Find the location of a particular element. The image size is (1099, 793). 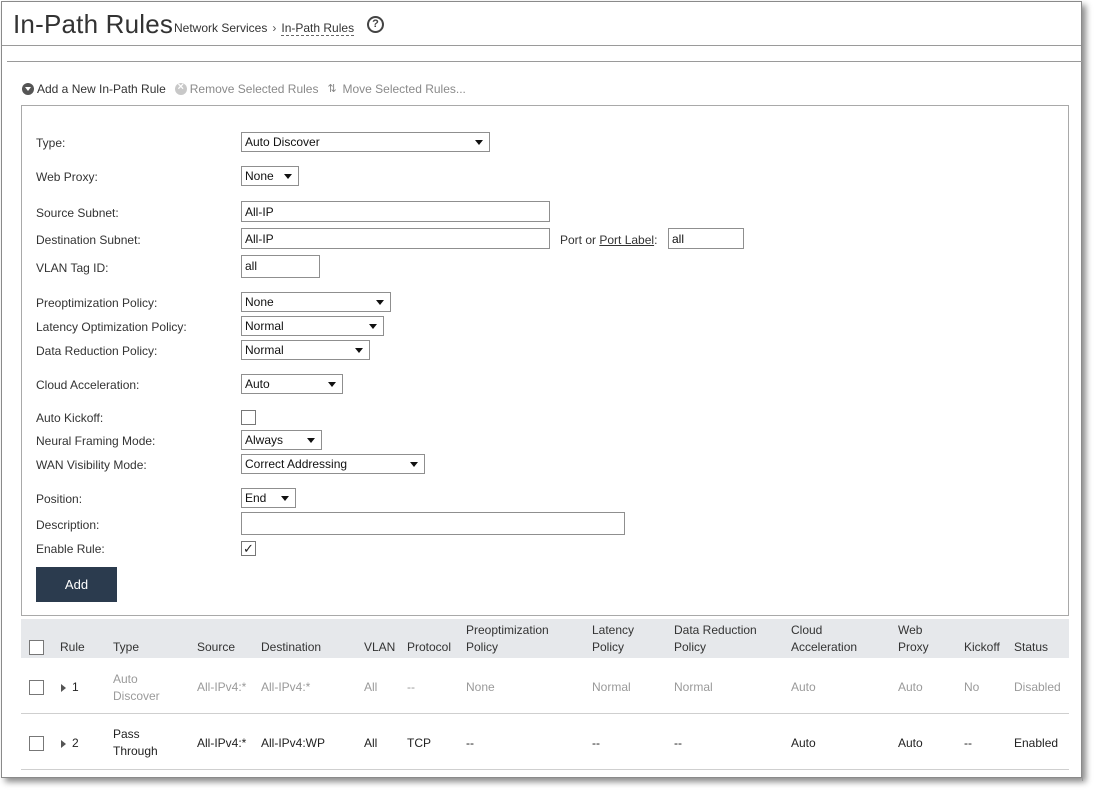

col-destination: Destination is located at coordinates (291, 647).